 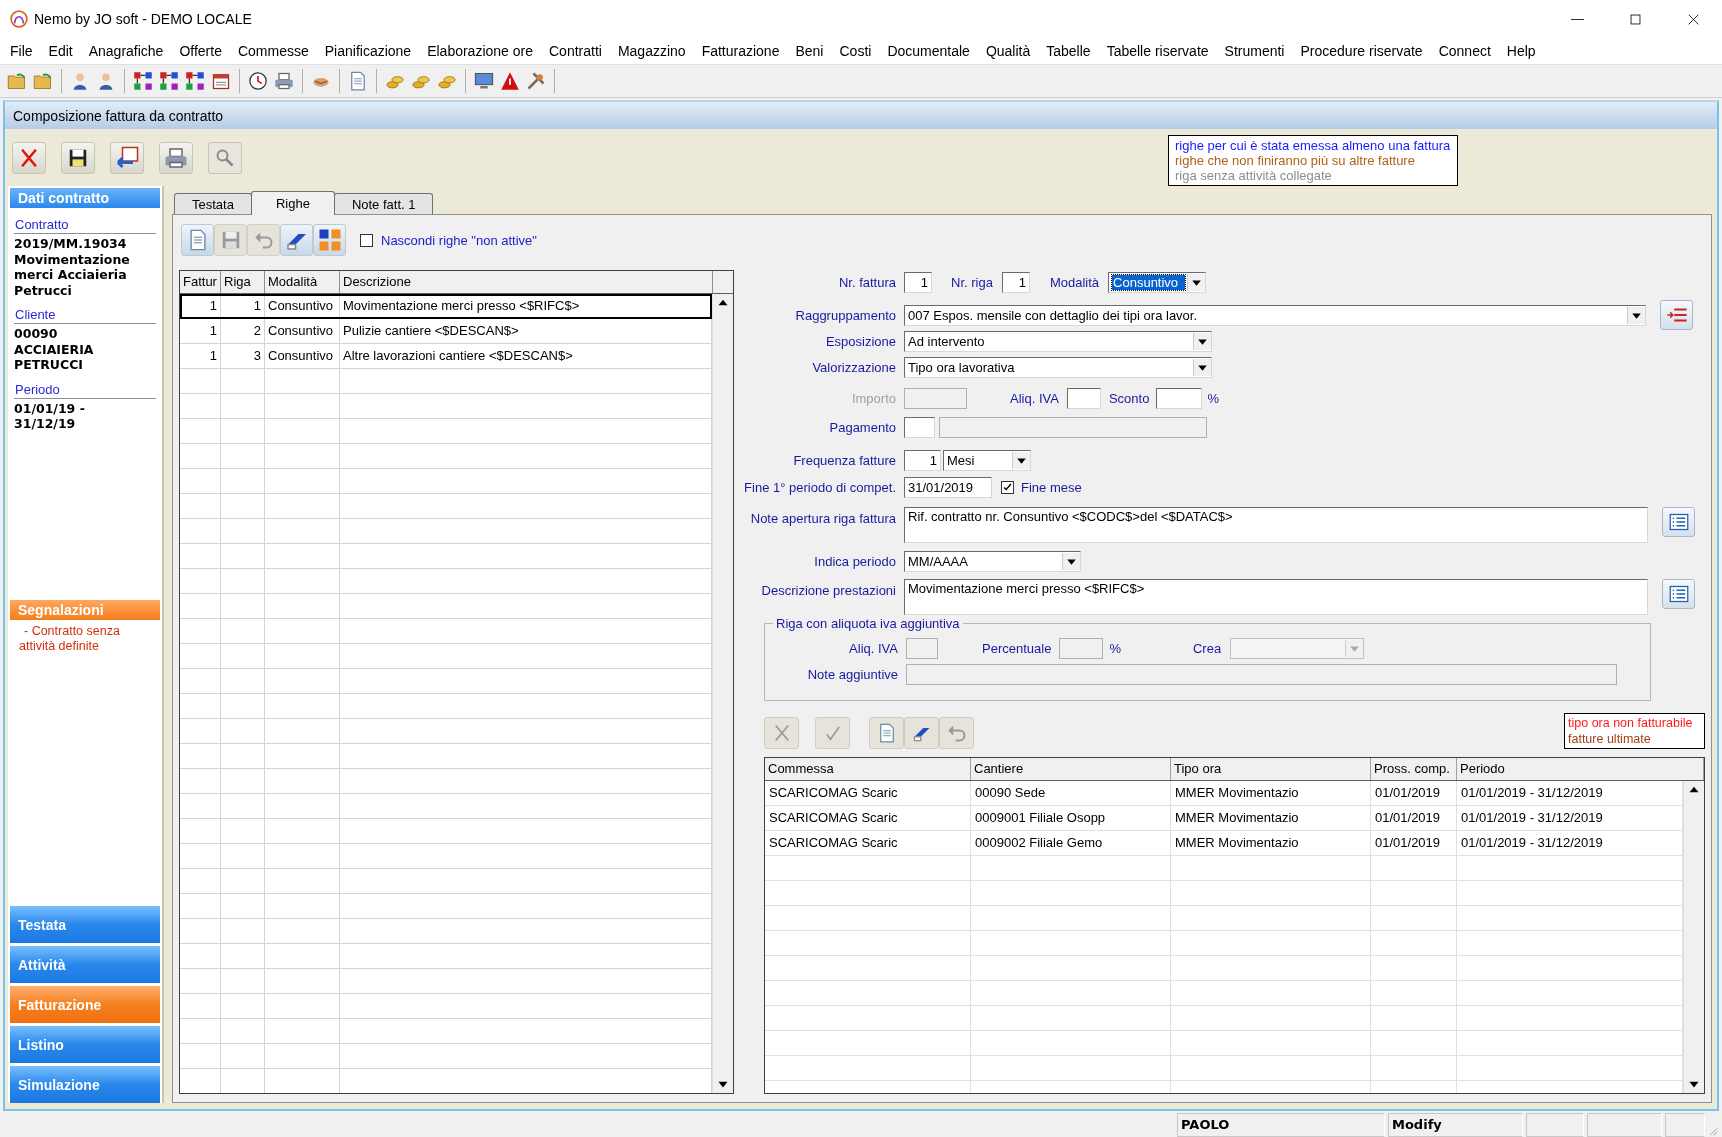 What do you see at coordinates (844, 460) in the screenshot?
I see `field-label: Frequenza fatture` at bounding box center [844, 460].